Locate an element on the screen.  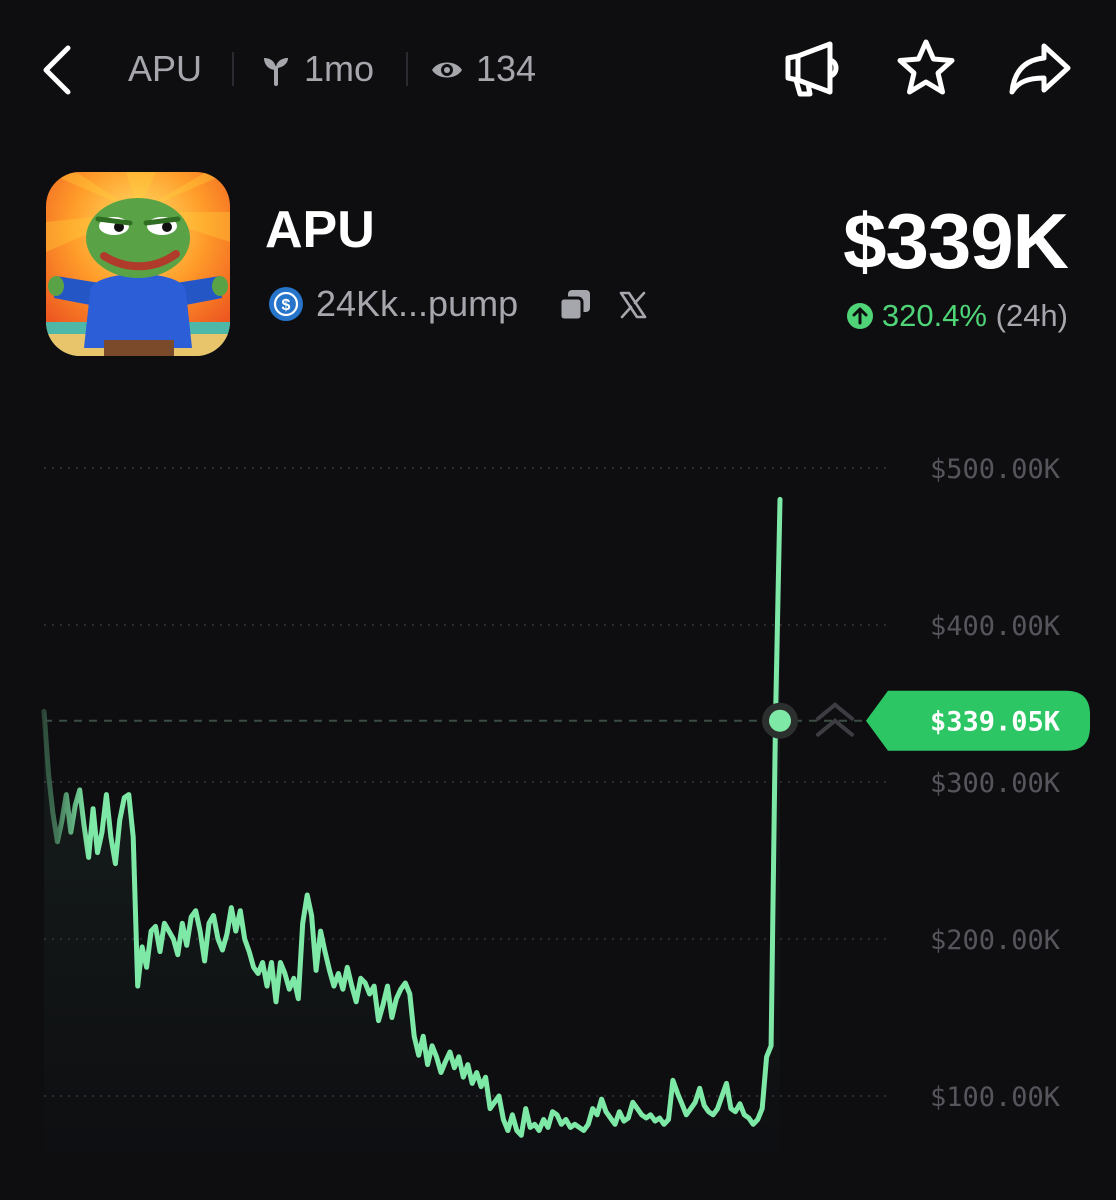
price-change: 320.4% (24h) is located at coordinates (957, 316).